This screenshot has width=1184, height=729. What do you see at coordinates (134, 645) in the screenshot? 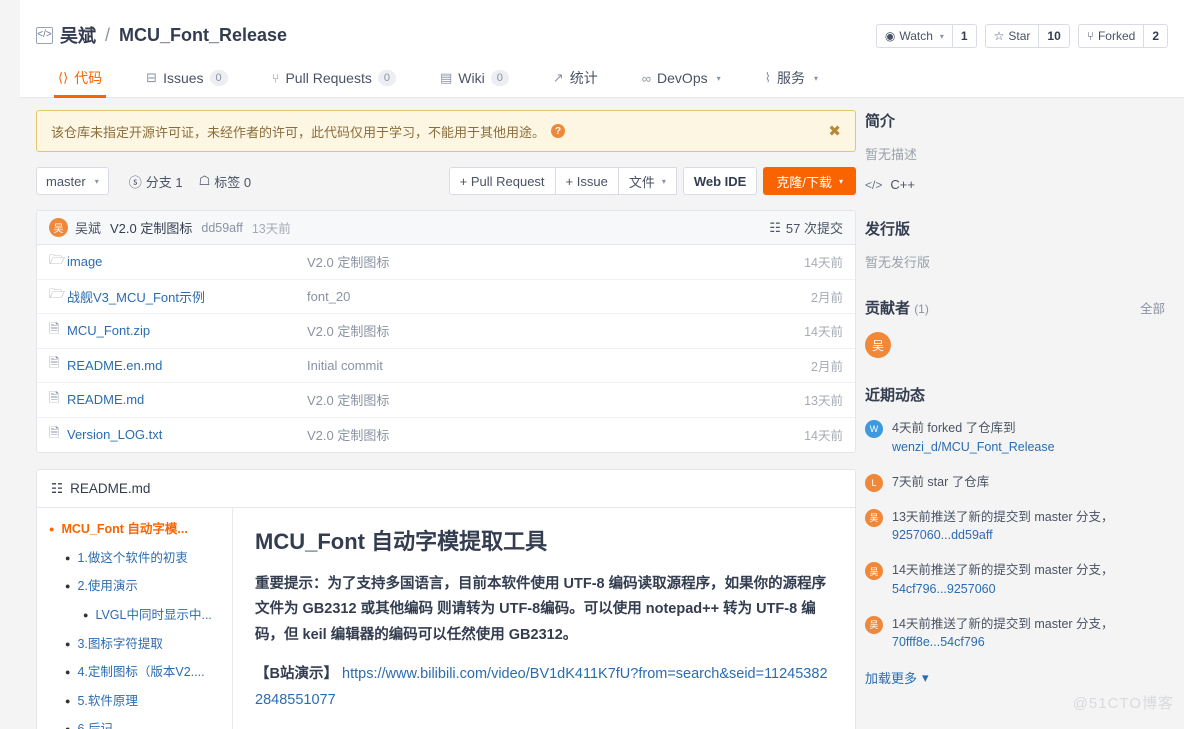
I see `toc-item: ● 3.图标字符提取` at bounding box center [134, 645].